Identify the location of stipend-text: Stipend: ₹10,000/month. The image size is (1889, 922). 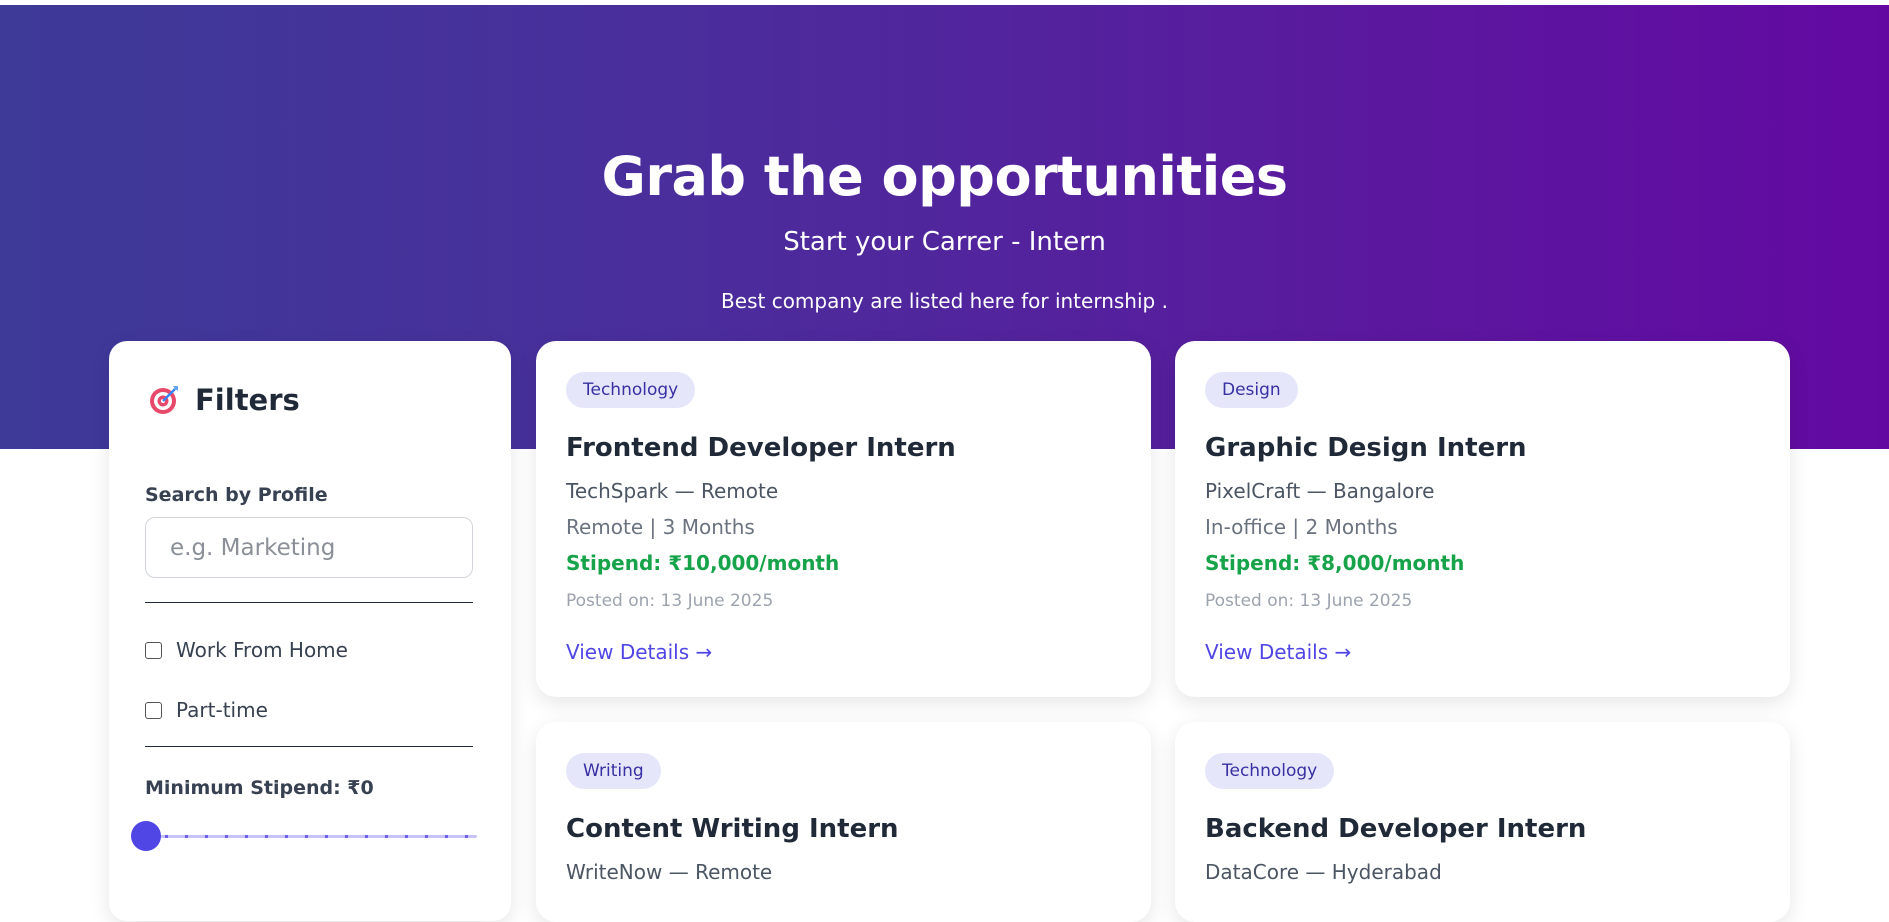
(703, 563).